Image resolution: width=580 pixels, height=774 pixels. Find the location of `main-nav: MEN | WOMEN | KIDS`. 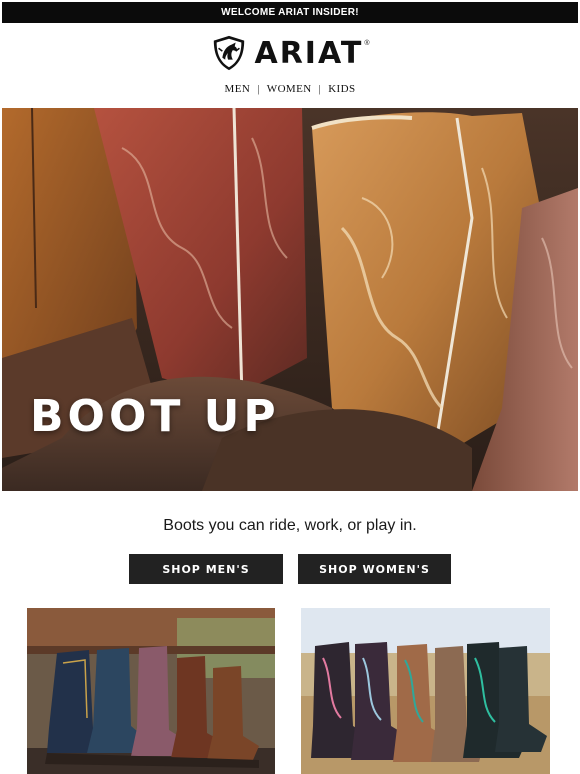

main-nav: MEN | WOMEN | KIDS is located at coordinates (290, 89).